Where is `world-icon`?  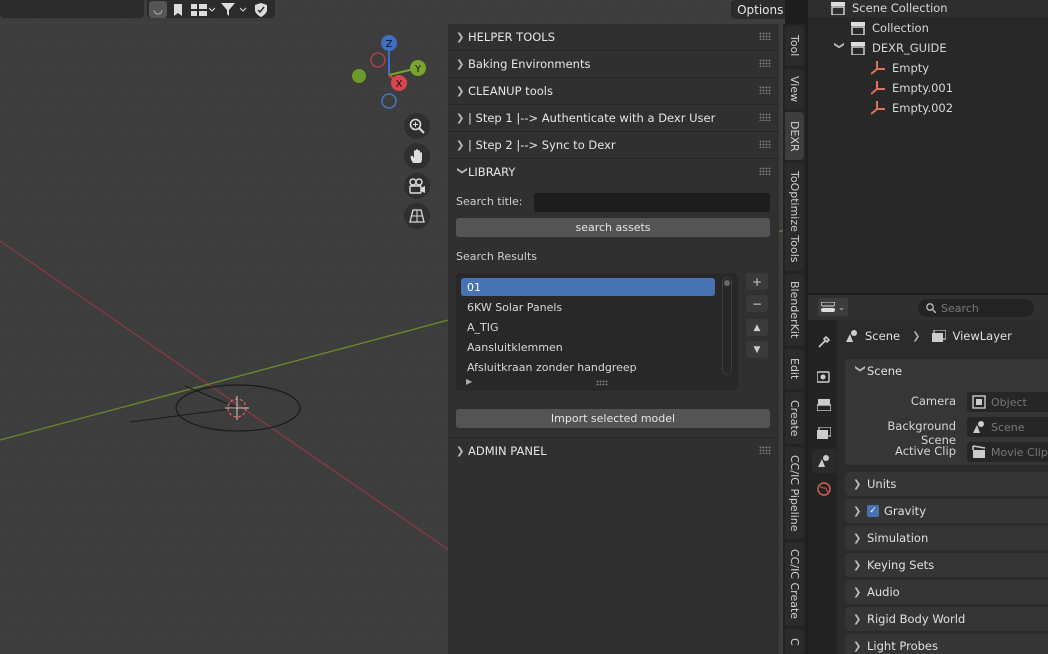 world-icon is located at coordinates (824, 489).